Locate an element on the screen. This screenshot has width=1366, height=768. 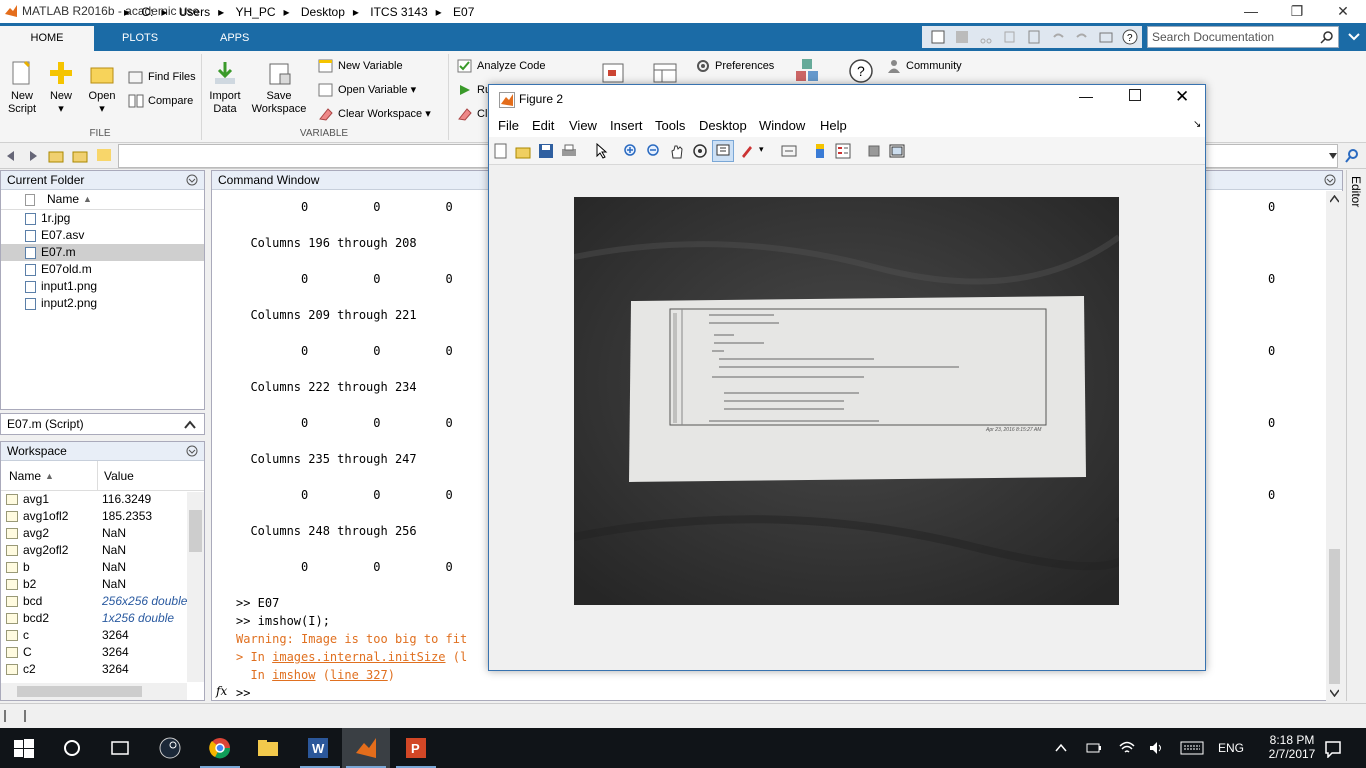
chevron-up-icon is located at coordinates (190, 425).